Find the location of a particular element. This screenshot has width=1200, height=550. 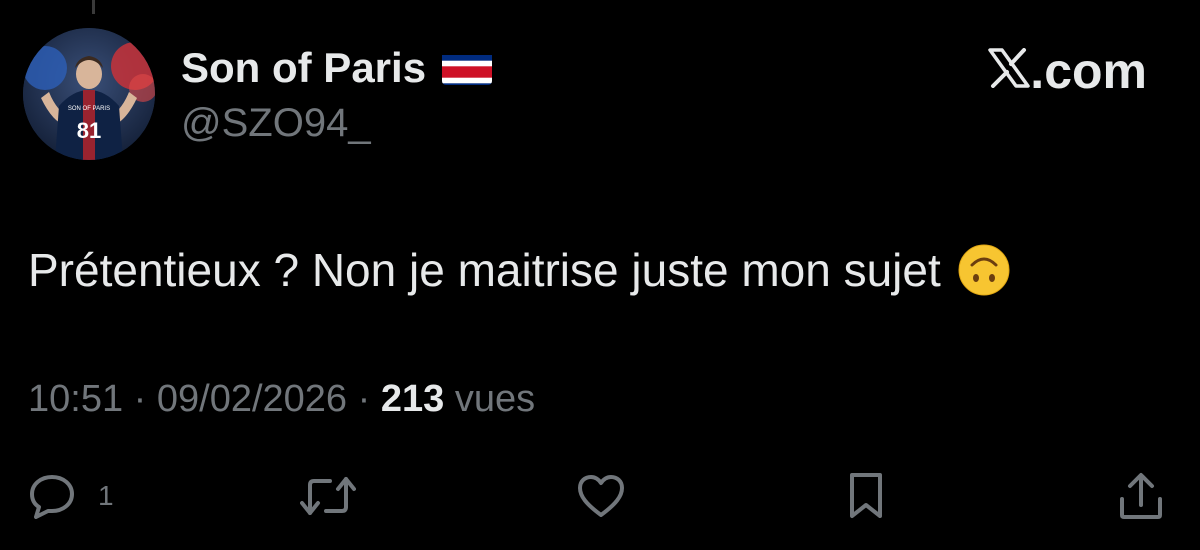

tweet-meta: 10:51 · 09/02/2026 · 213 vues is located at coordinates (281, 399).